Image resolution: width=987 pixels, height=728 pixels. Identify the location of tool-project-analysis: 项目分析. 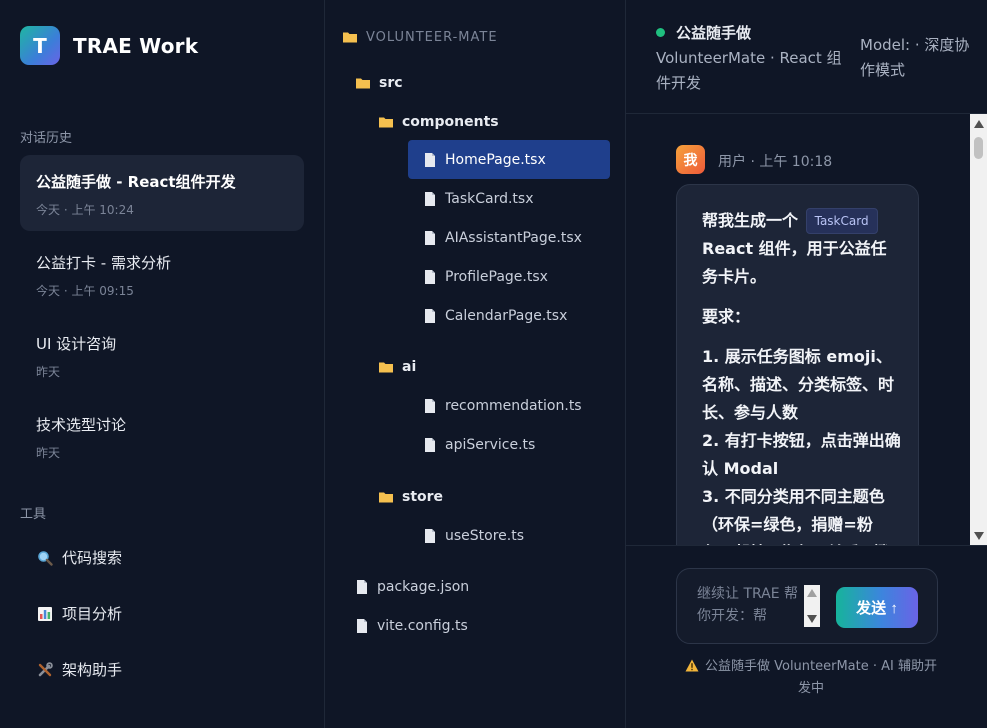
(79, 613).